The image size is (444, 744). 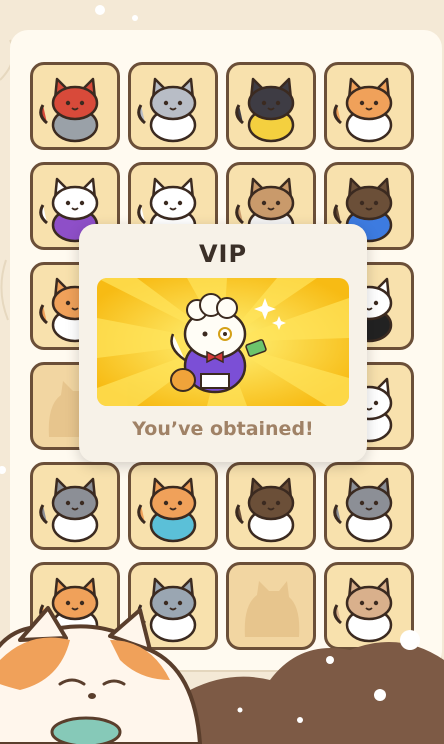 What do you see at coordinates (223, 429) in the screenshot?
I see `obtained-message: You’ve obtained!` at bounding box center [223, 429].